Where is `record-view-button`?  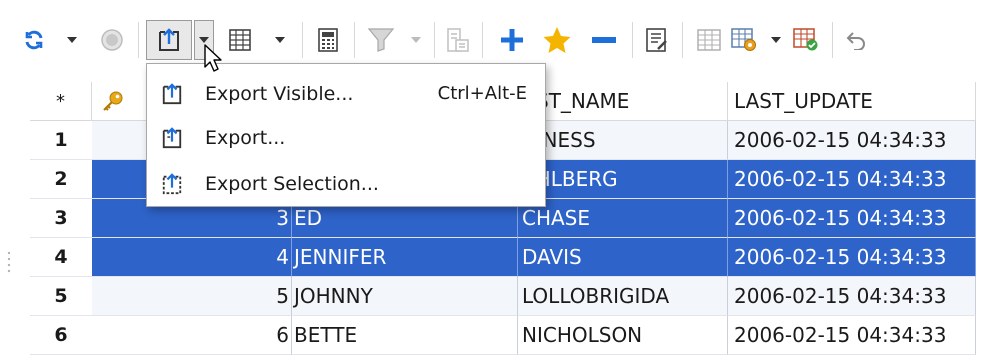 record-view-button is located at coordinates (458, 40).